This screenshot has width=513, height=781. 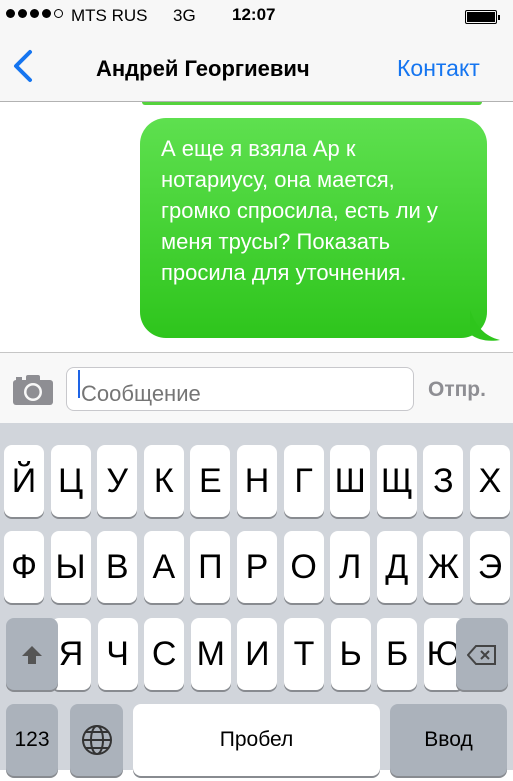 What do you see at coordinates (257, 567) in the screenshot?
I see `key-Р: Р` at bounding box center [257, 567].